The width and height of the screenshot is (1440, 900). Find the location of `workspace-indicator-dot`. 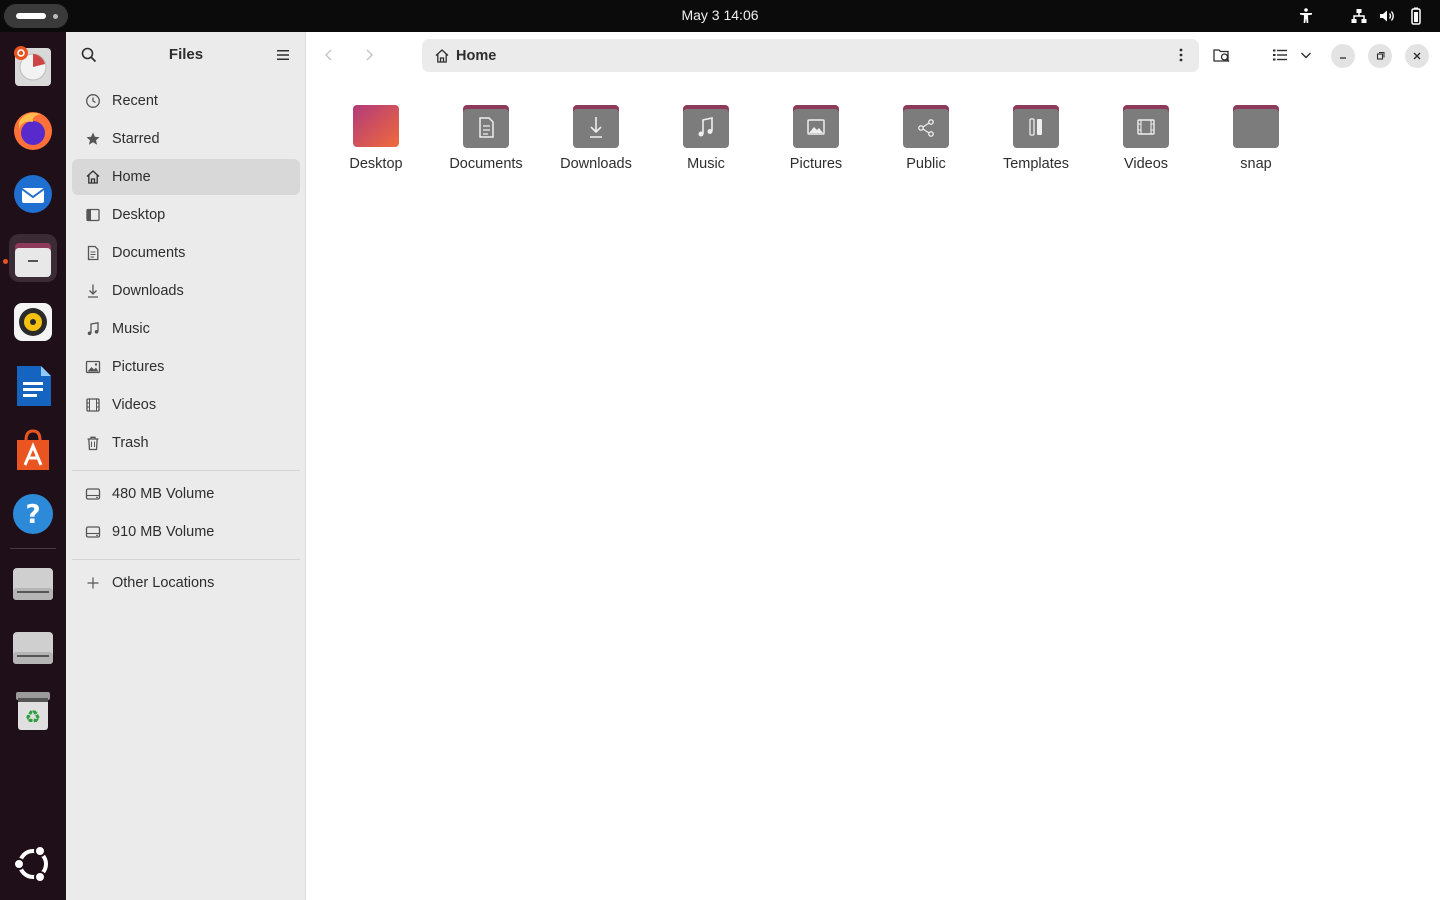

workspace-indicator-dot is located at coordinates (55, 16).